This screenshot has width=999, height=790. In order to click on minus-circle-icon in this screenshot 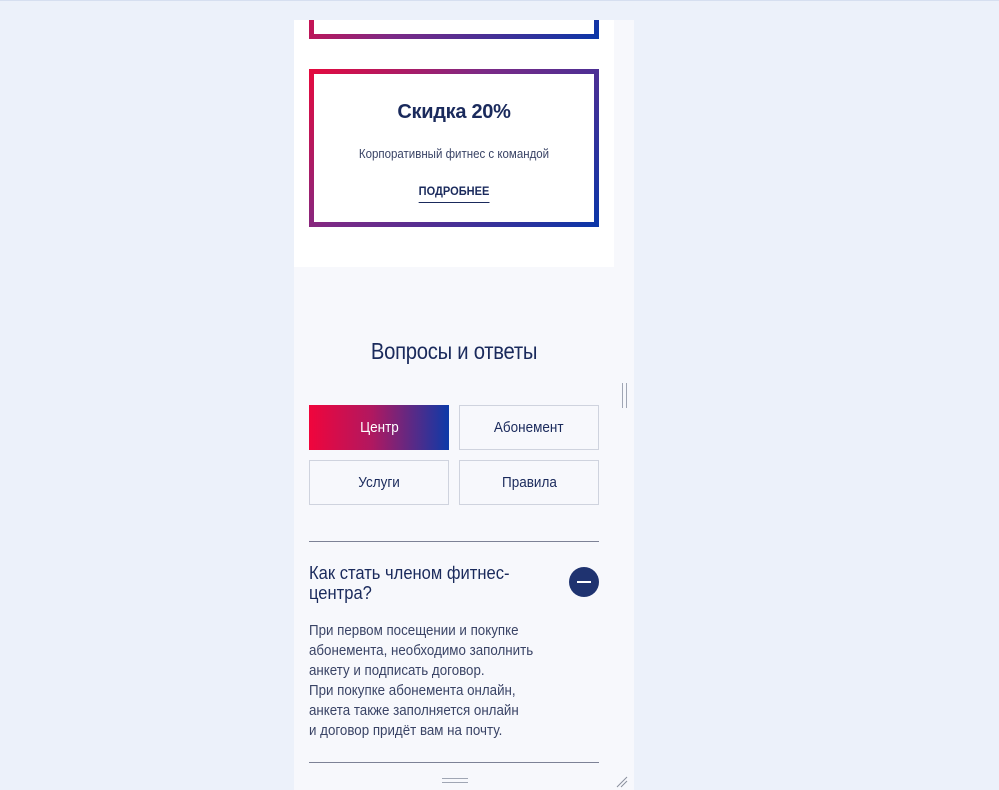, I will do `click(584, 582)`.